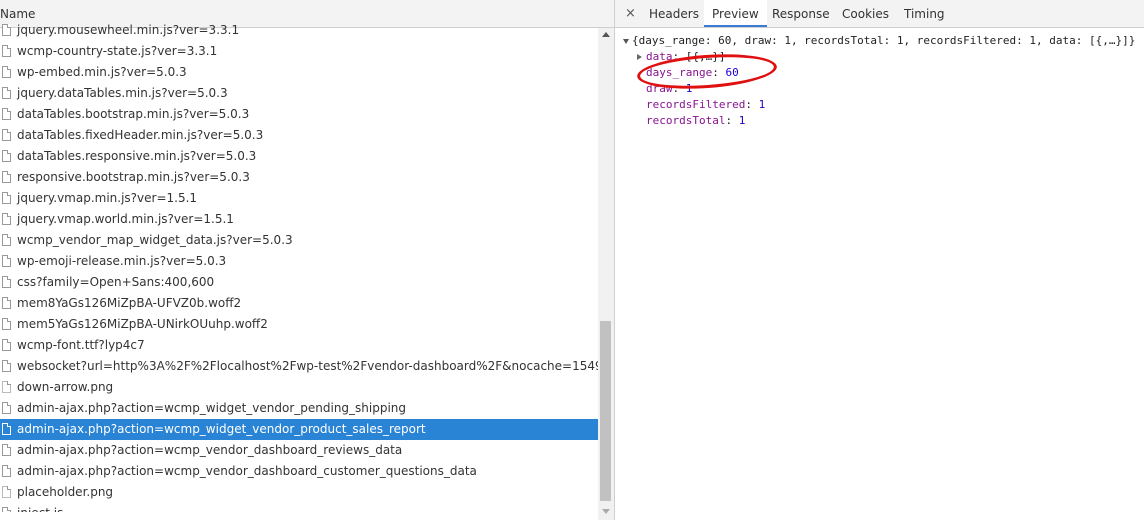 The image size is (1144, 520). I want to click on request-name: jquery.vmap.world.min.js?ver=1.5.1, so click(125, 219).